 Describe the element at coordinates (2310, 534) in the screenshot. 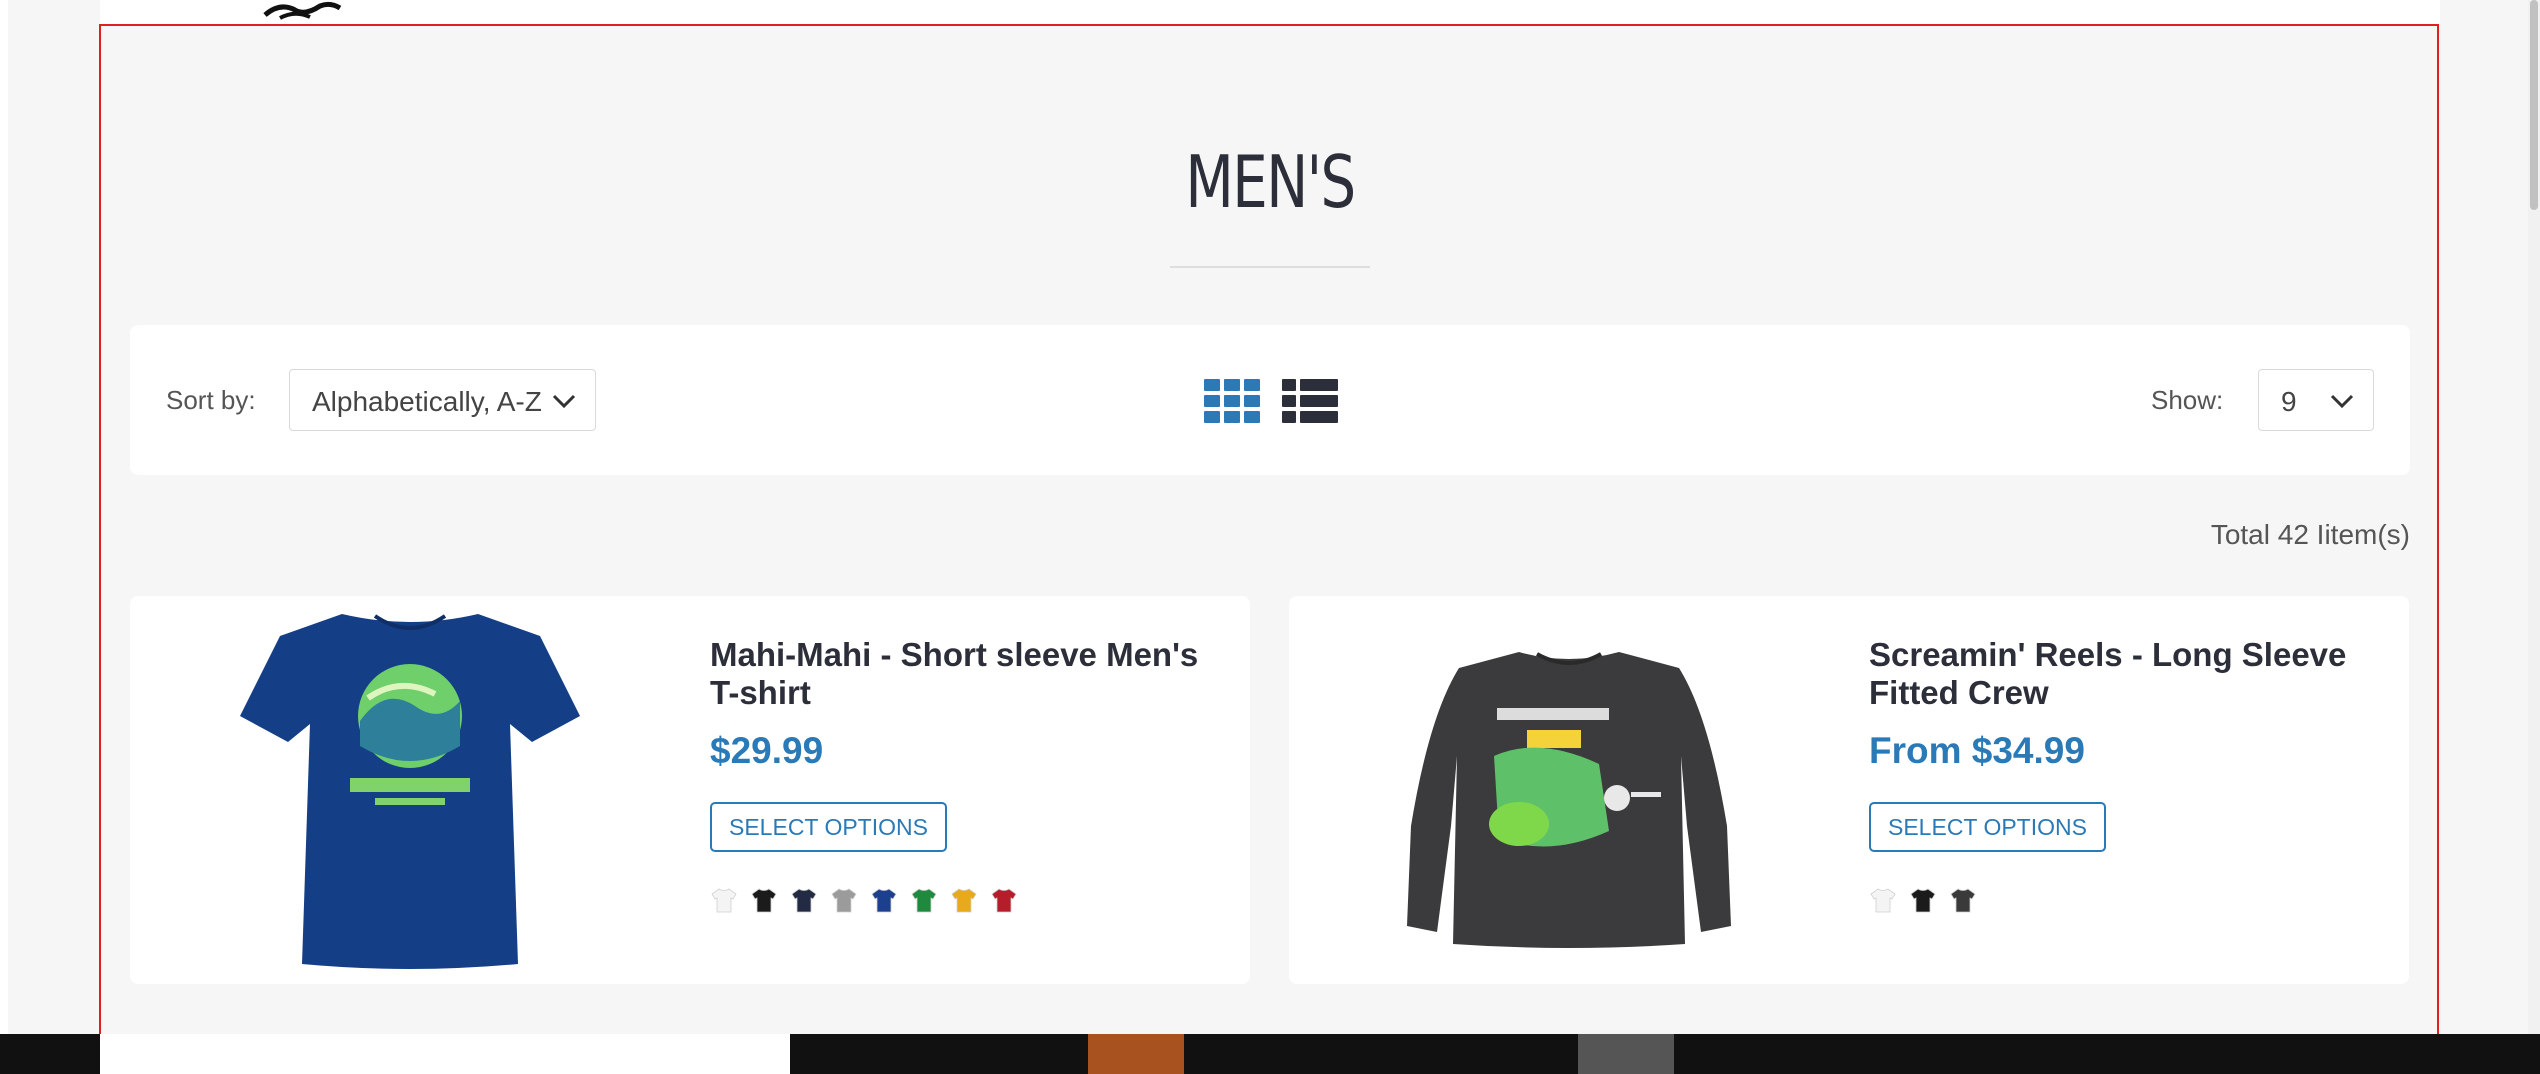

I see `total-items-count: Total 42 Iitem(s)` at that location.